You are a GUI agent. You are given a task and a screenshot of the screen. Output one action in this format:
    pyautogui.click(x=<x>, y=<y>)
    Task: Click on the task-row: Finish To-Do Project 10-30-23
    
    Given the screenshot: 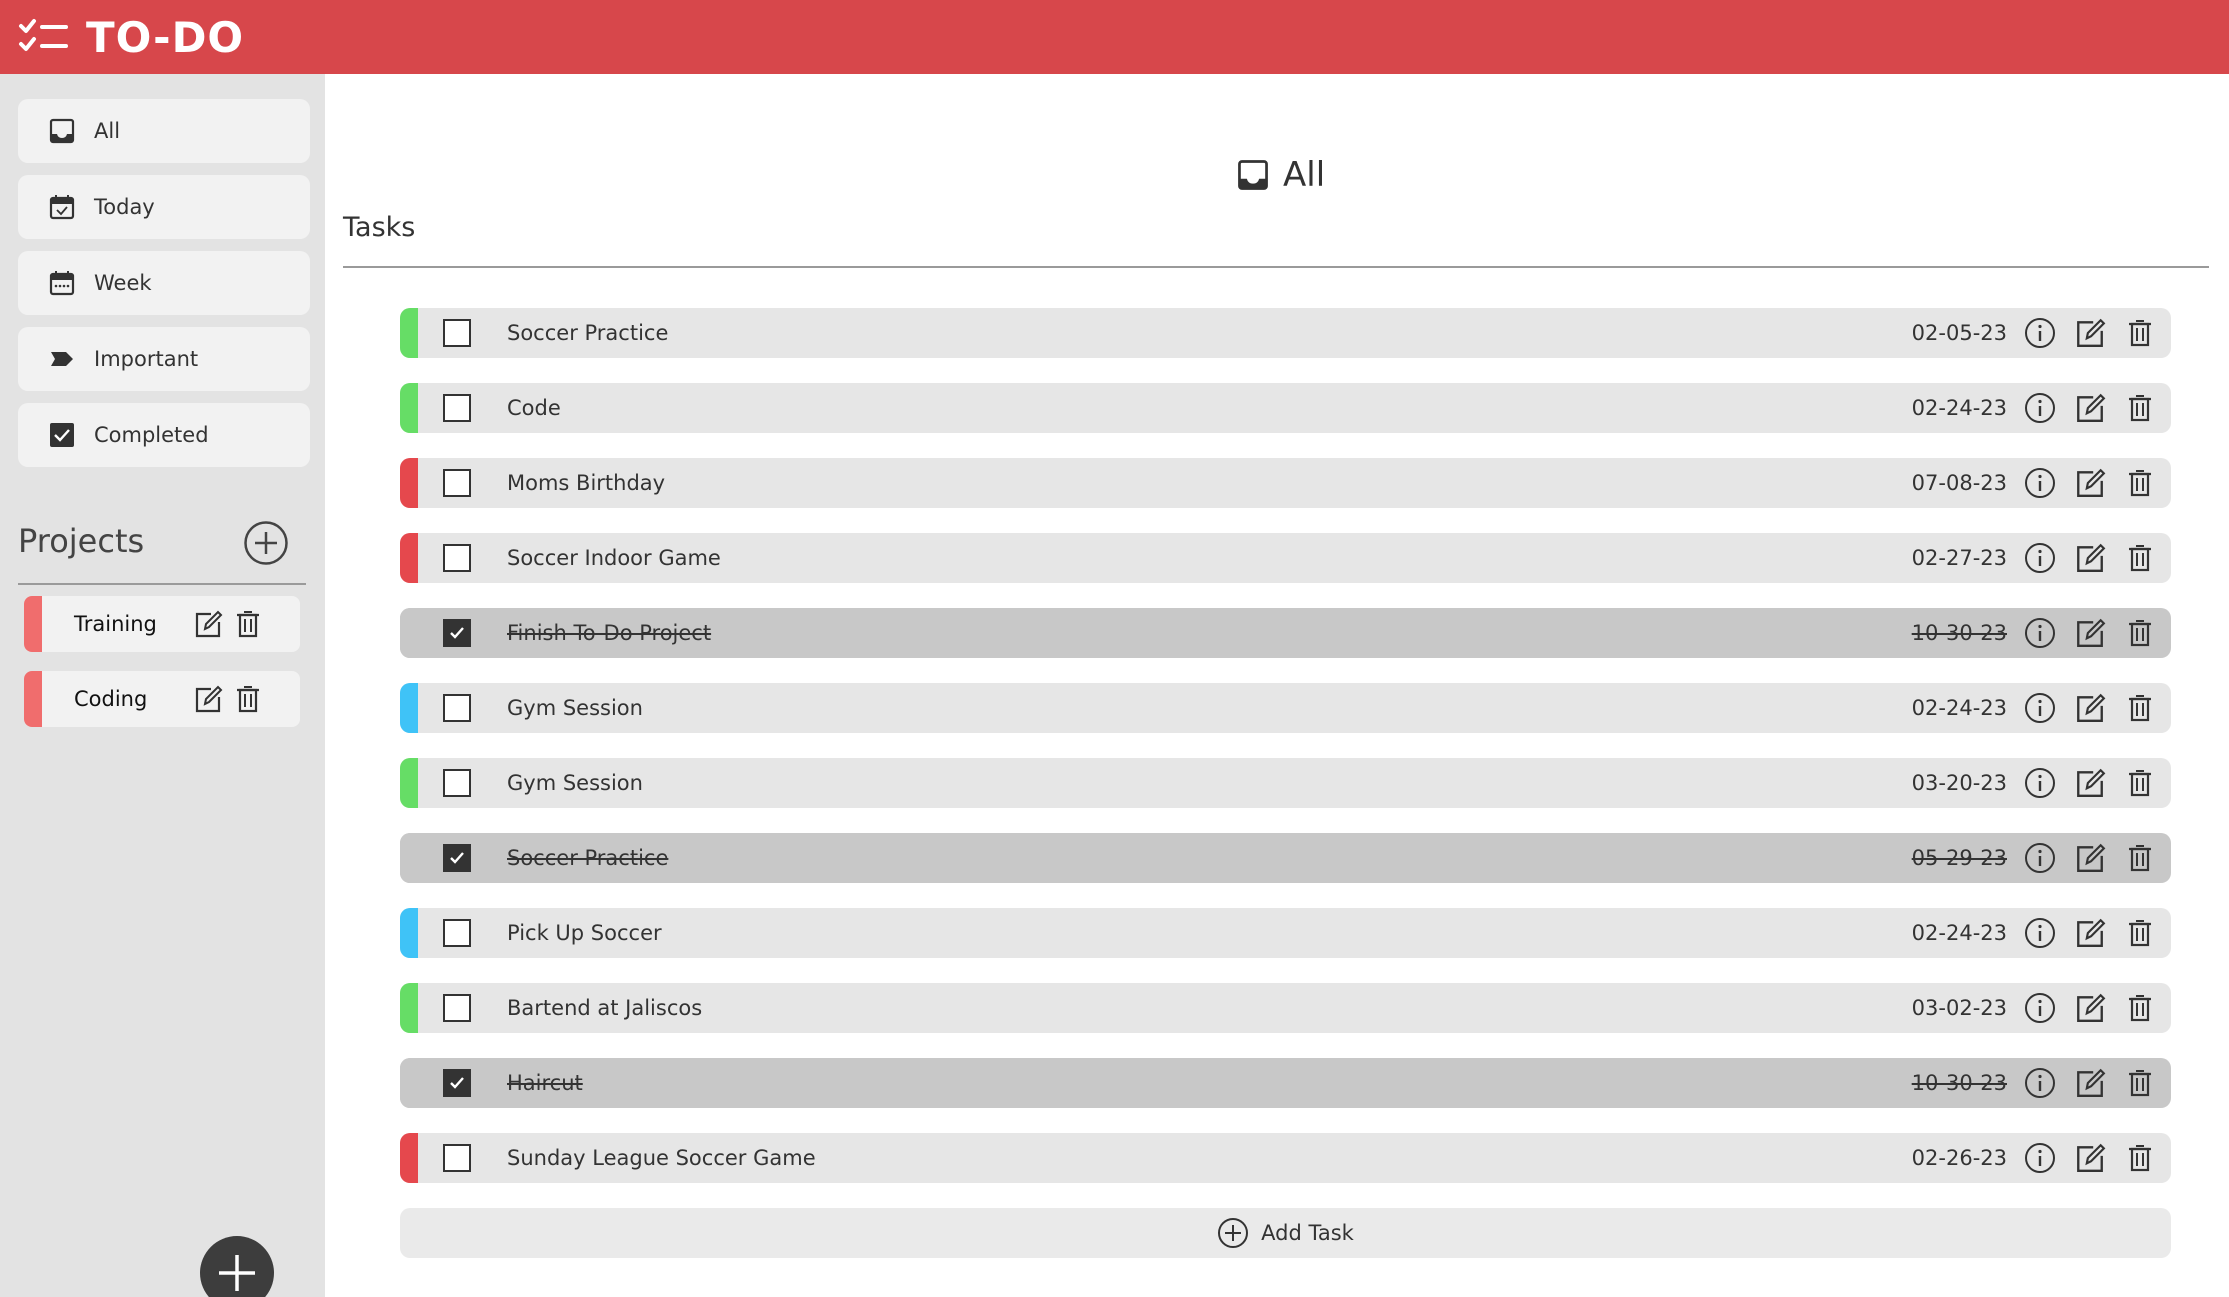 What is the action you would take?
    pyautogui.click(x=1285, y=633)
    